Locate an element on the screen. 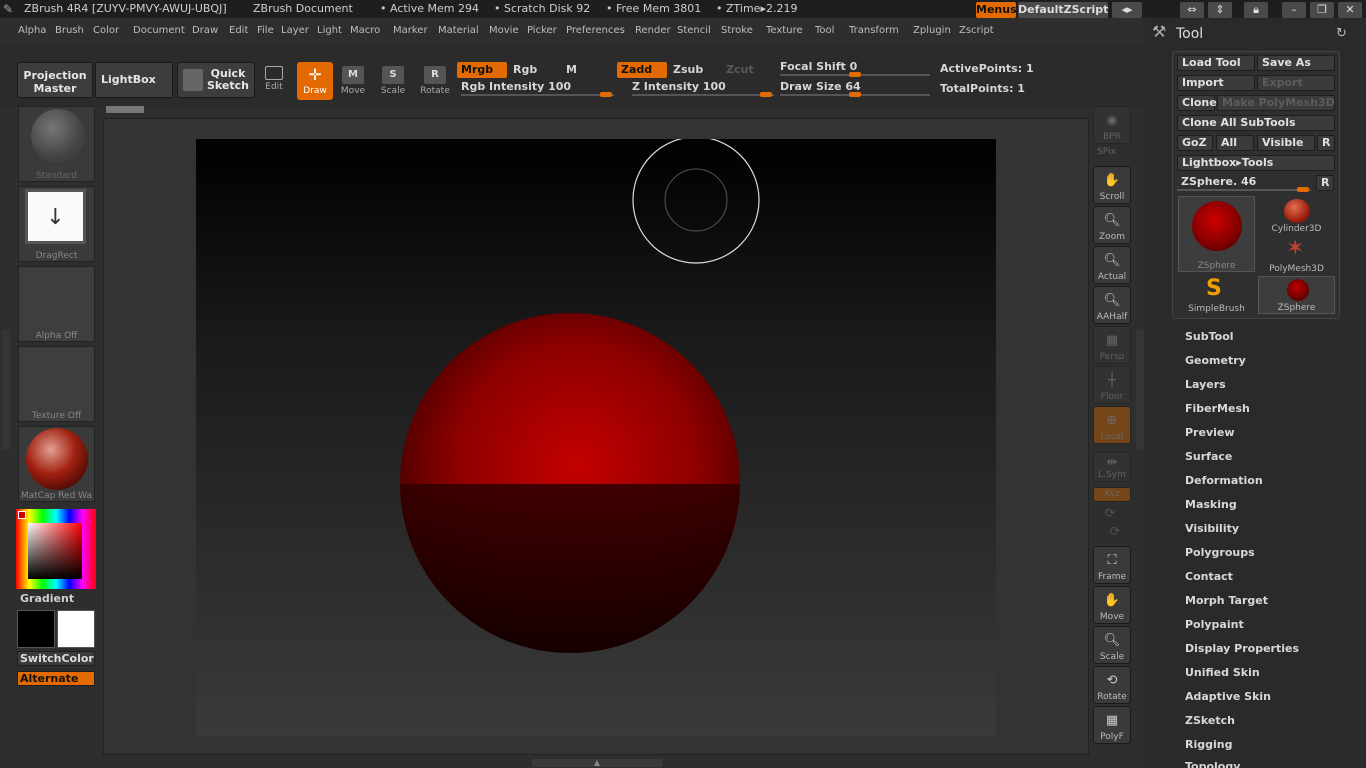  draw-size-slider: Draw Size 64 is located at coordinates (855, 88).